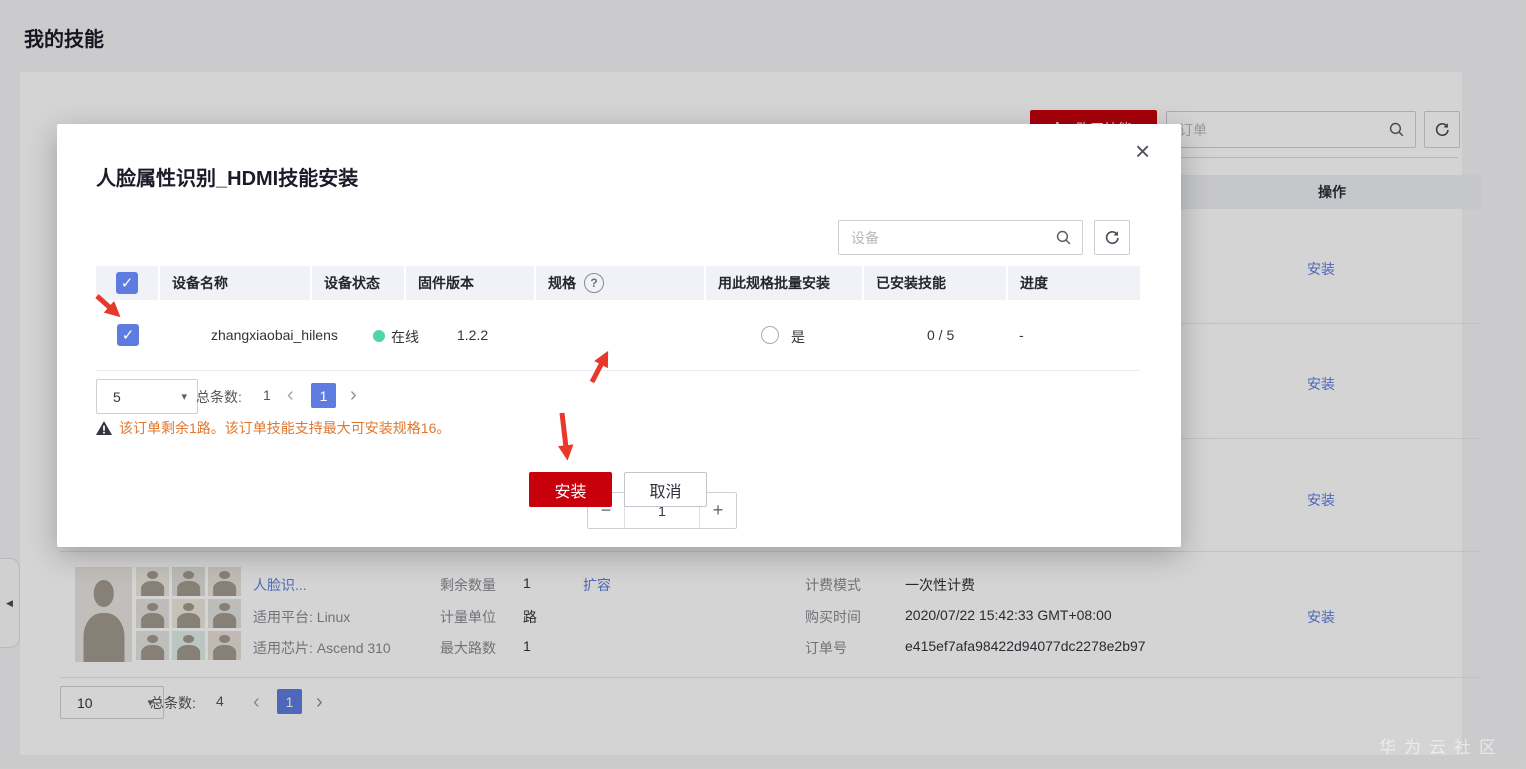 The height and width of the screenshot is (769, 1526). Describe the element at coordinates (352, 283) in the screenshot. I see `col-header-label: 设备状态` at that location.